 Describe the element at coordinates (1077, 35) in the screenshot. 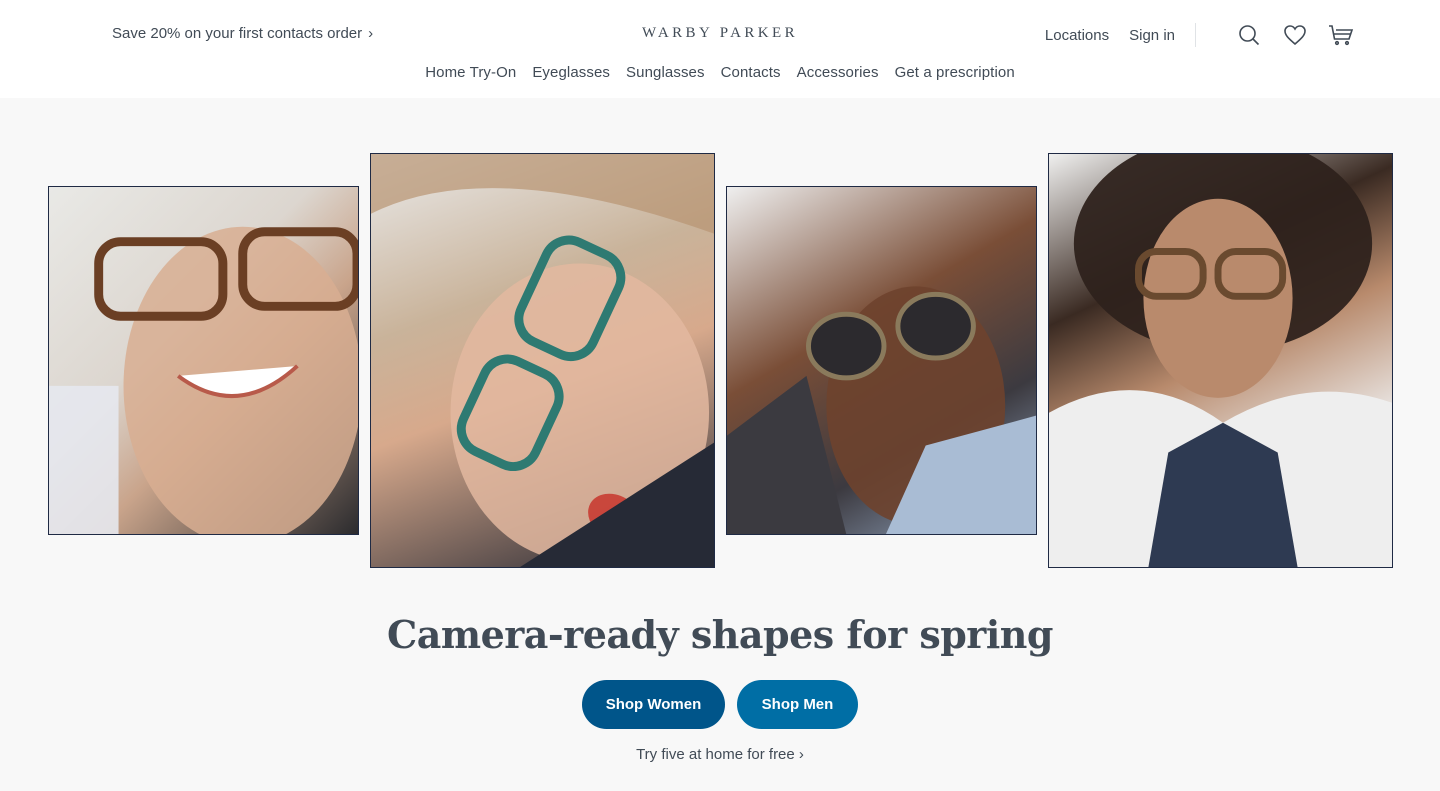

I see `locations-link: Locations` at that location.